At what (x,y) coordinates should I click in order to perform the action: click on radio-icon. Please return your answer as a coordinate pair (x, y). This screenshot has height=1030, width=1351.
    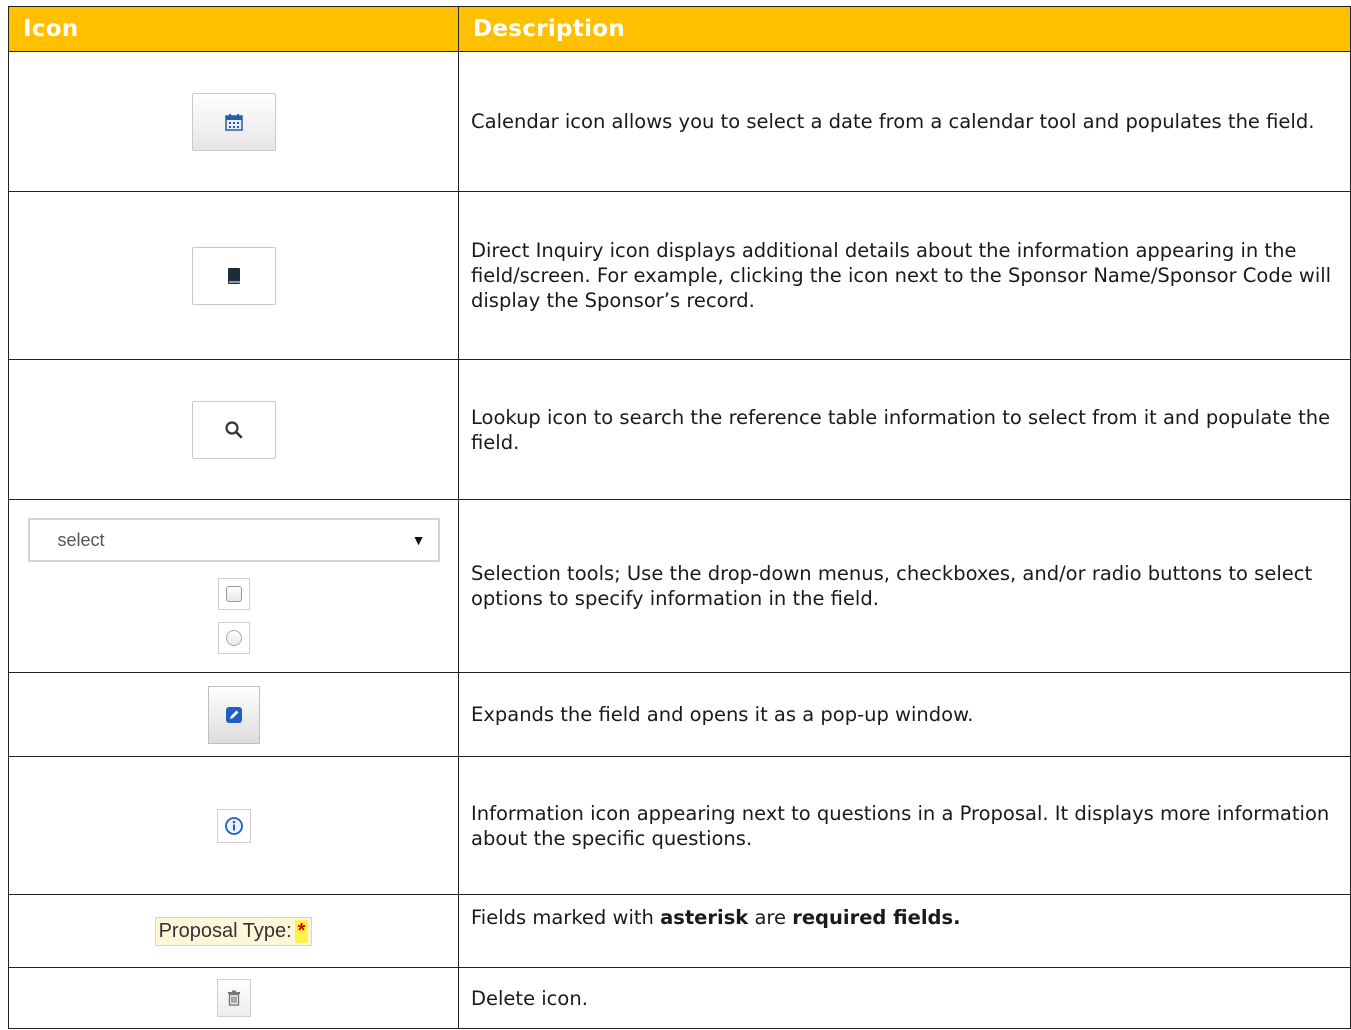
    Looking at the image, I should click on (233, 638).